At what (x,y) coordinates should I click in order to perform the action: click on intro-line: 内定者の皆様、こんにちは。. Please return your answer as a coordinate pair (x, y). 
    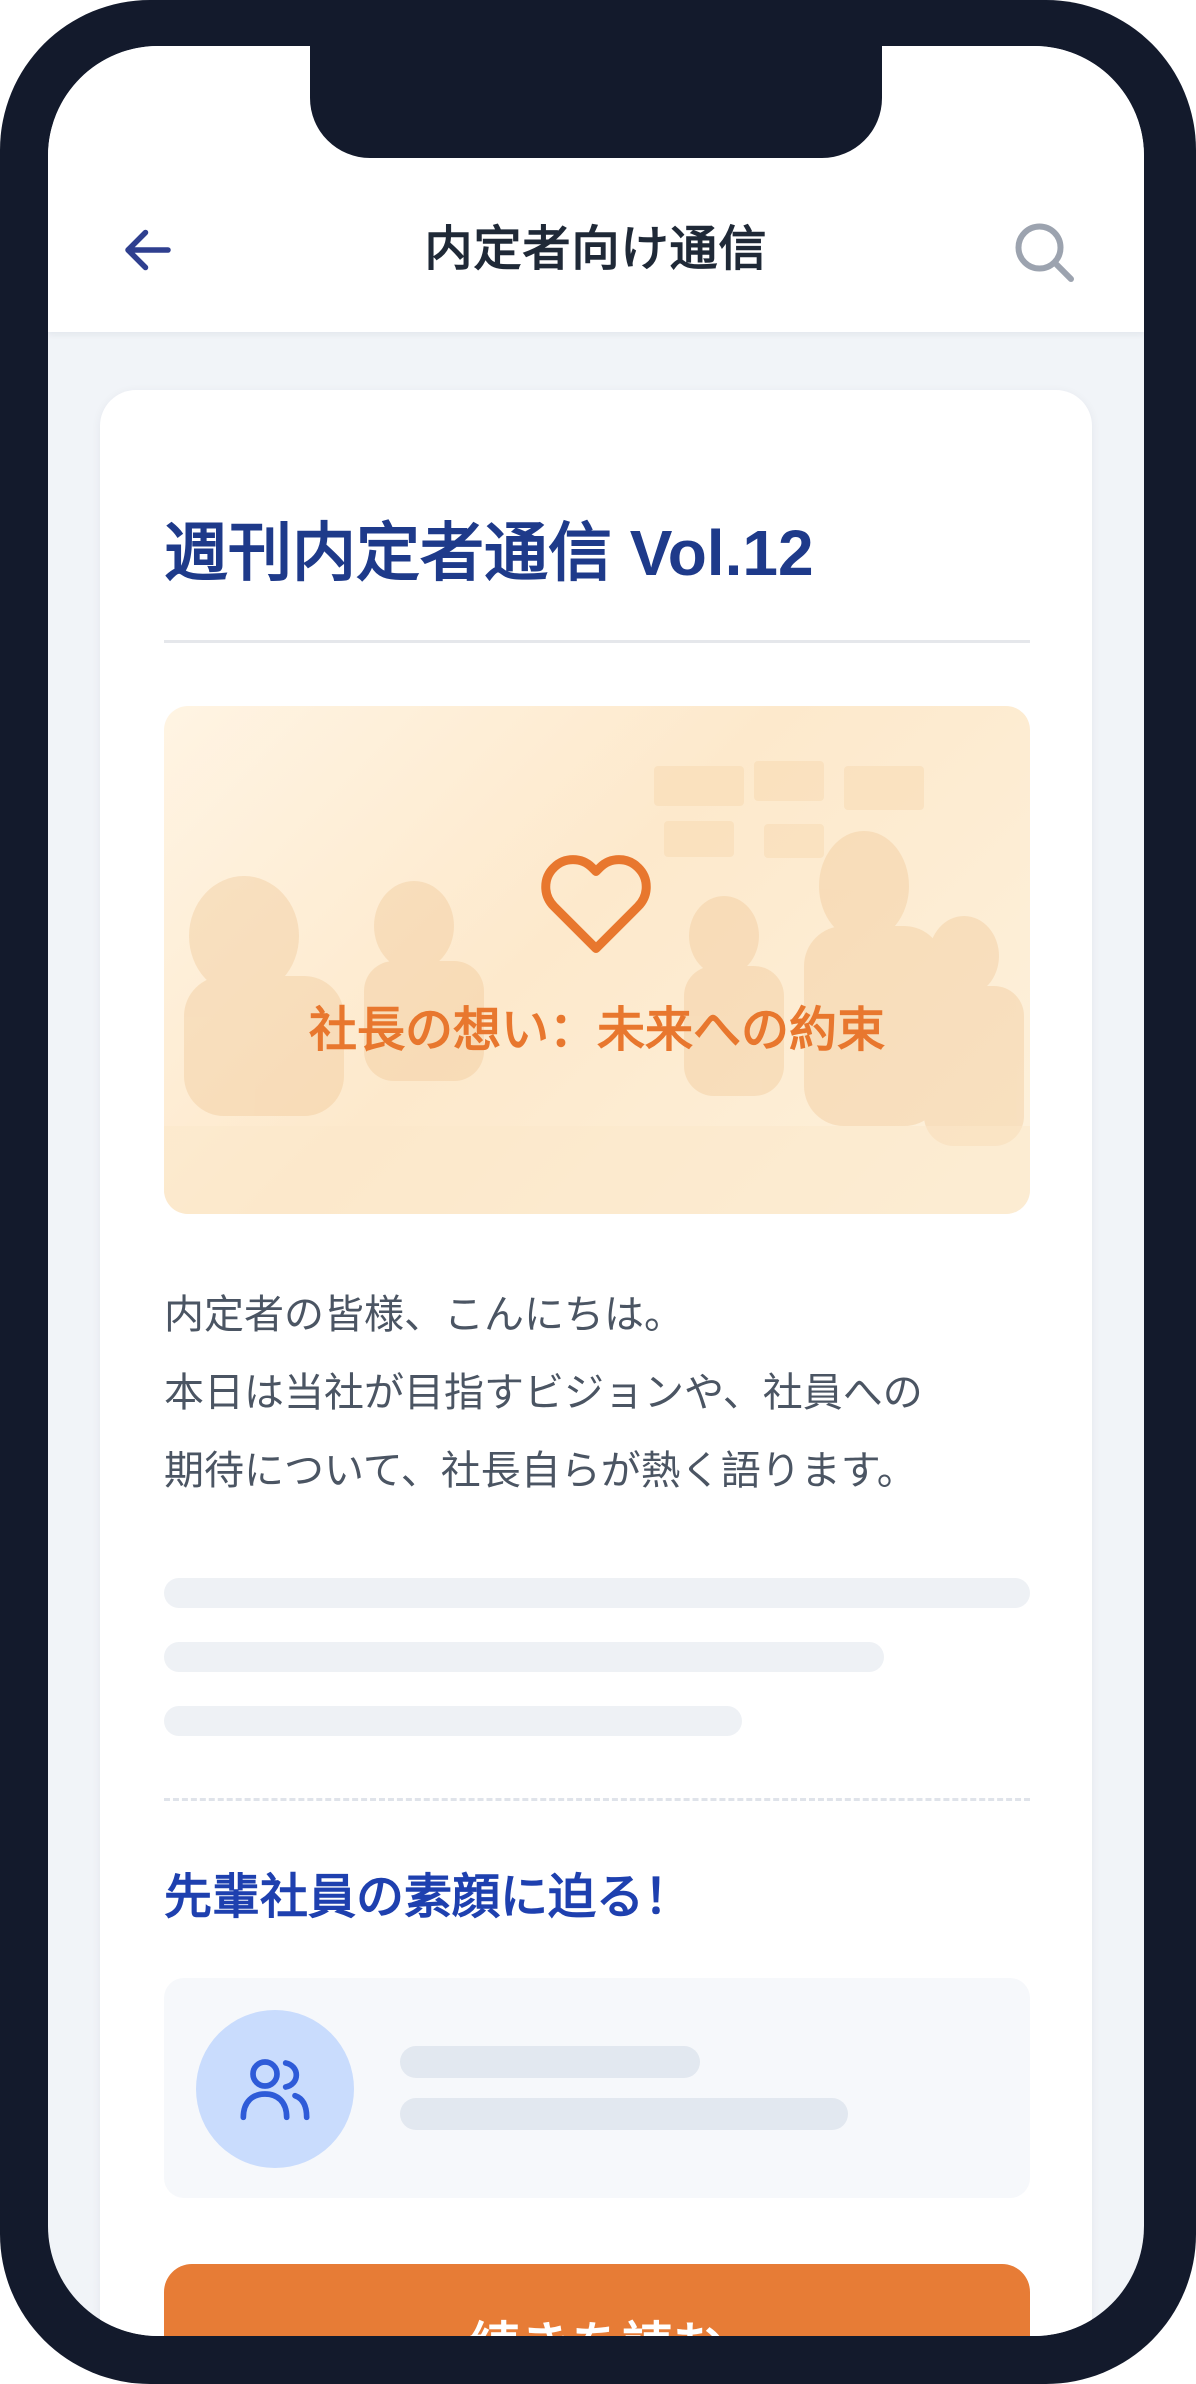
    Looking at the image, I should click on (424, 1315).